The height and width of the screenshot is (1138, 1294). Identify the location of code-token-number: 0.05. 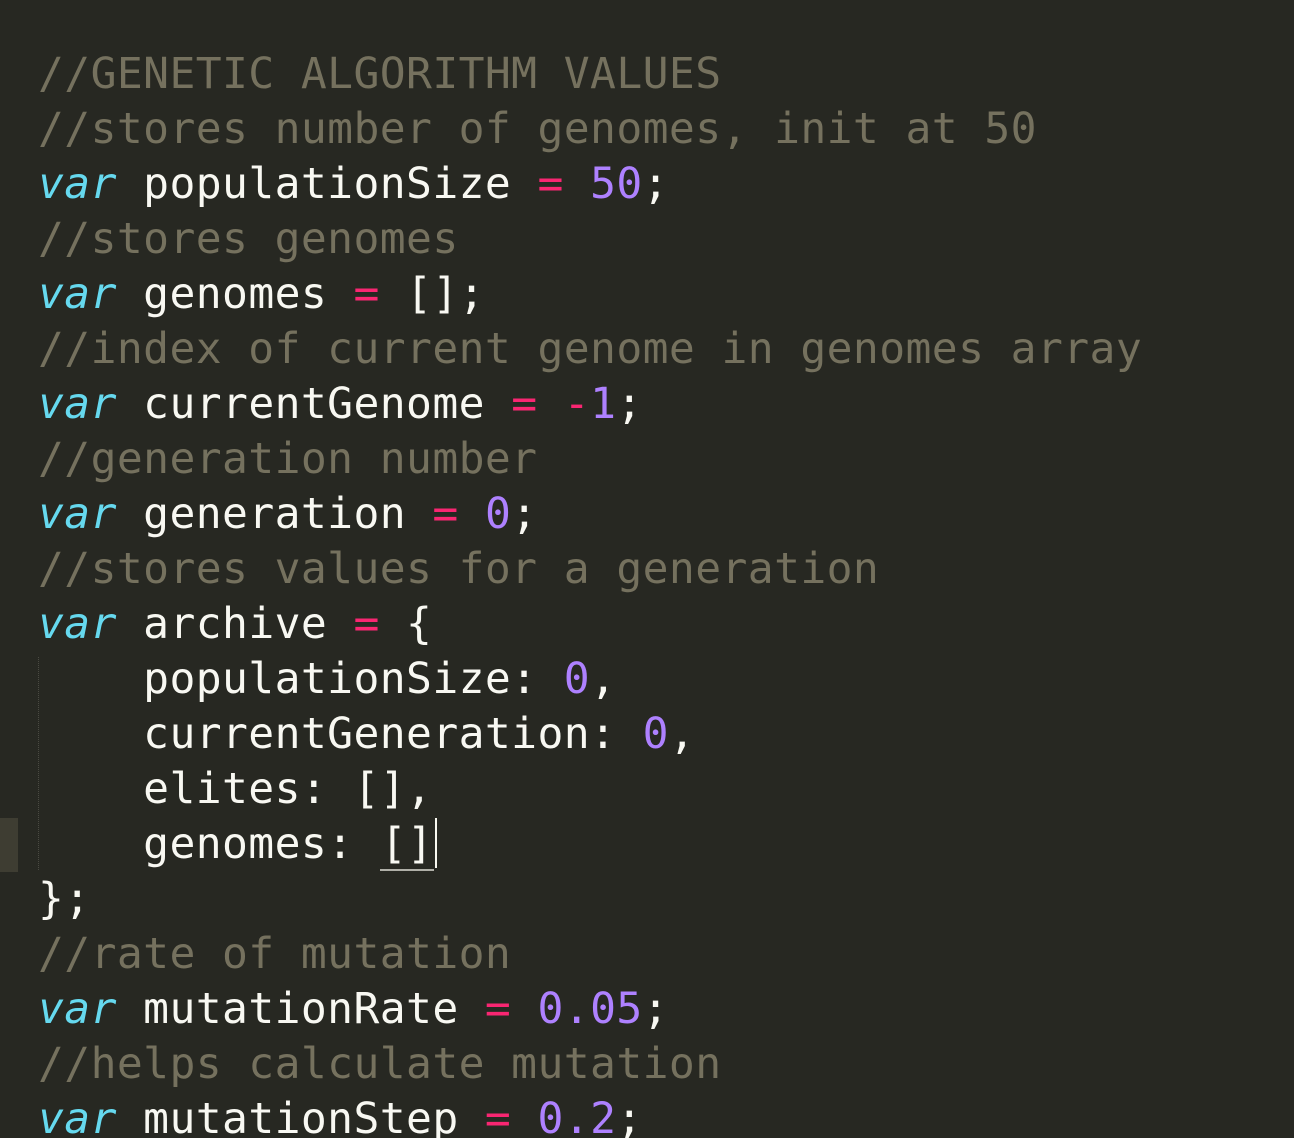
(590, 1009).